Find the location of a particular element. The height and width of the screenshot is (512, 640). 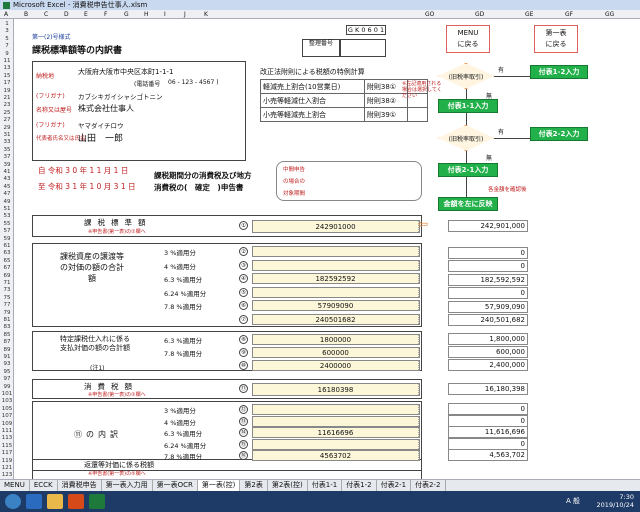

sheet-tab: 第2表 is located at coordinates (254, 485).